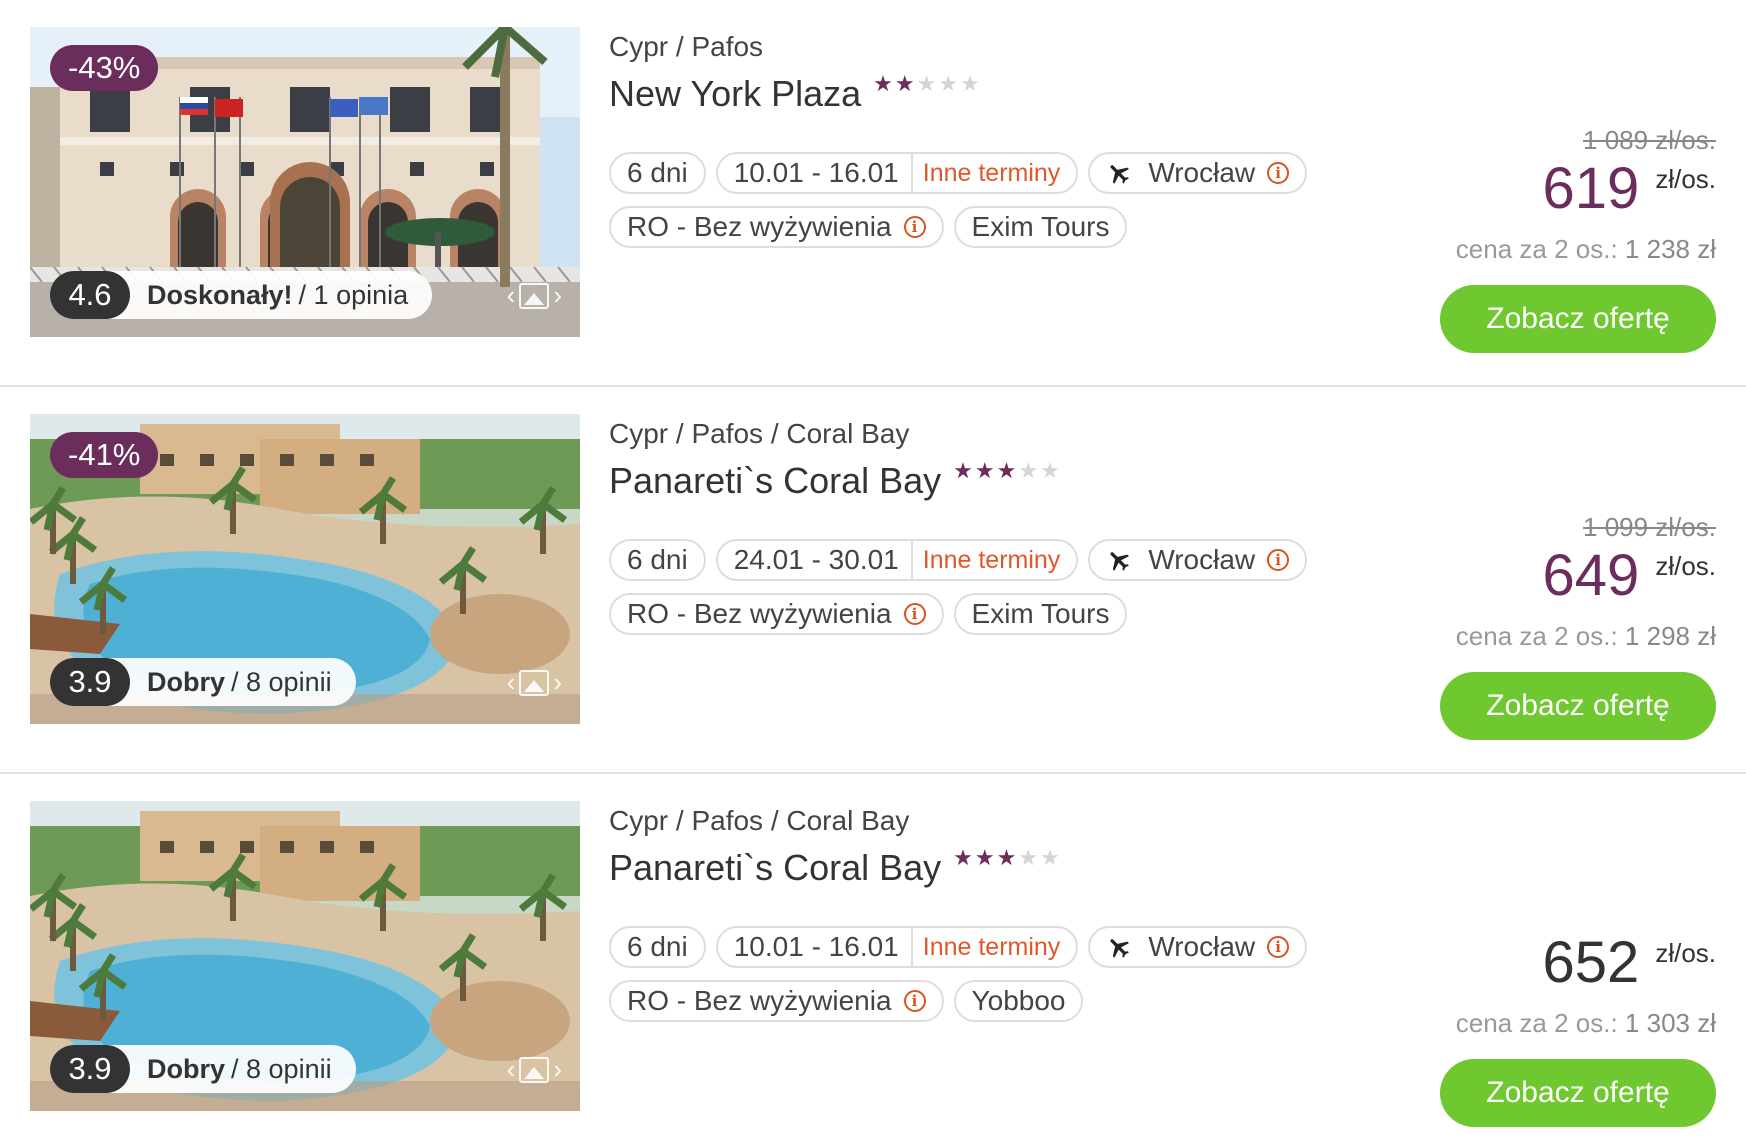 The image size is (1746, 1142). Describe the element at coordinates (305, 956) in the screenshot. I see `hotel-photo: 3.9 Dobry / 8 opinii ‹ ›` at that location.